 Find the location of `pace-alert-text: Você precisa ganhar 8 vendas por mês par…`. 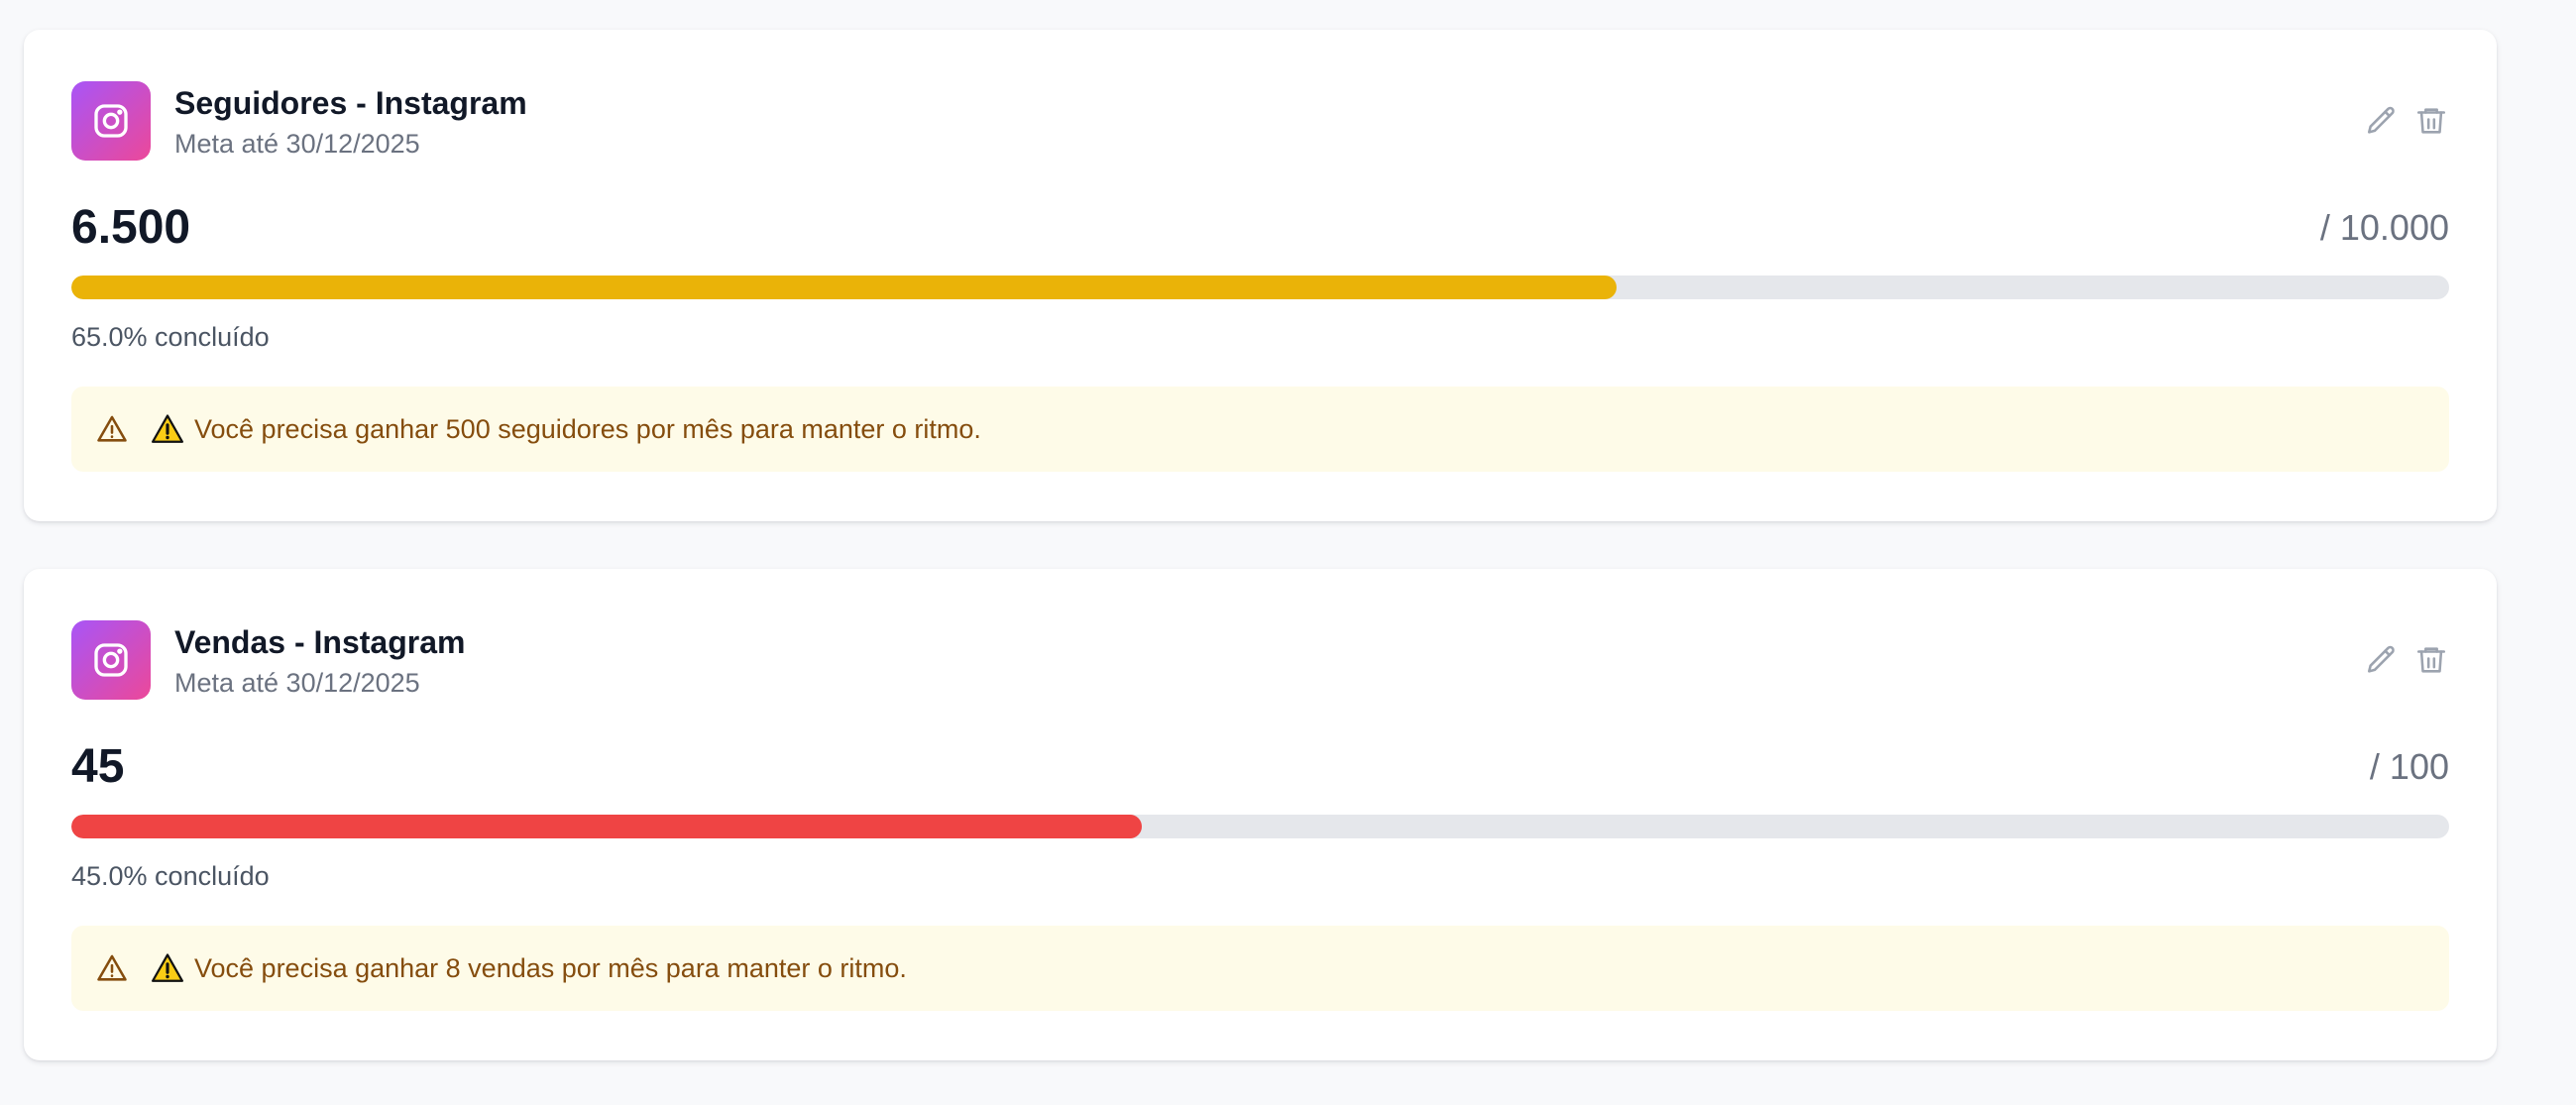

pace-alert-text: Você precisa ganhar 8 vendas por mês par… is located at coordinates (550, 967).